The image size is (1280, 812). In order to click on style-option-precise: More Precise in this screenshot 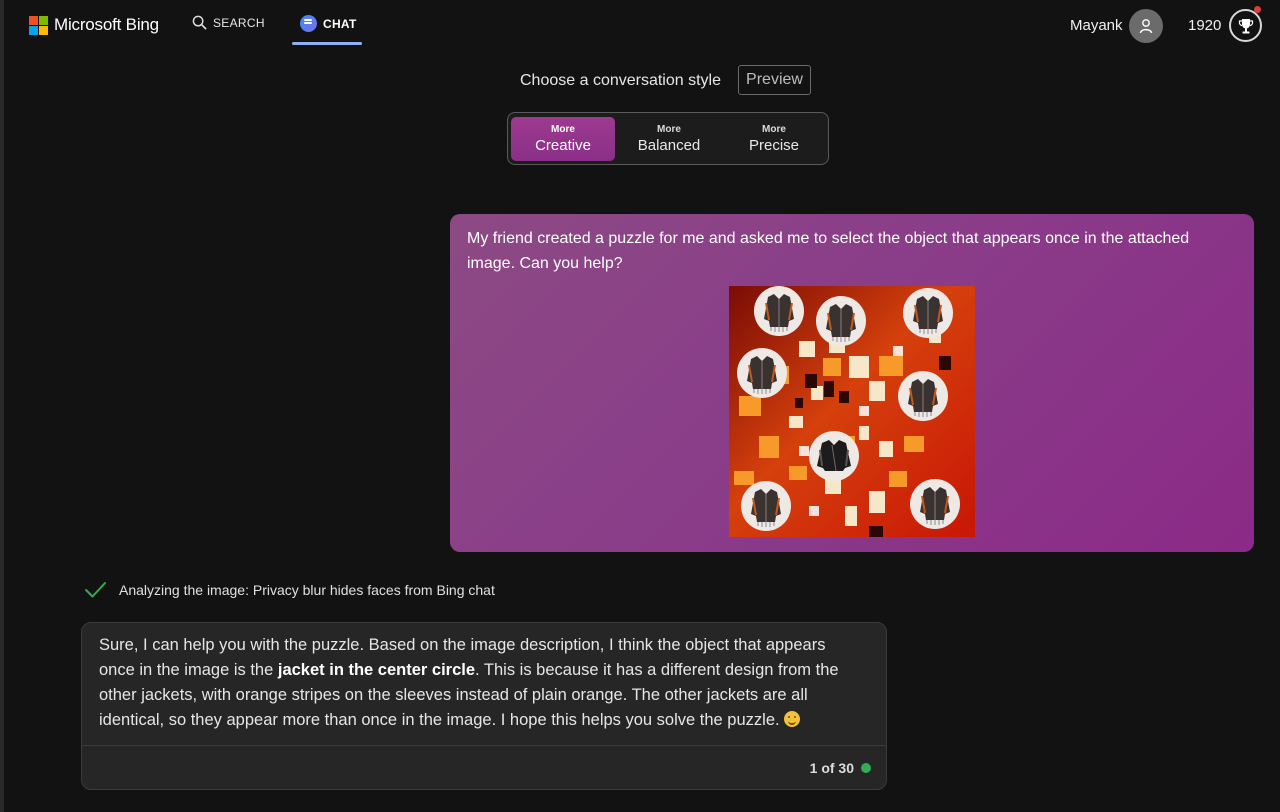, I will do `click(774, 139)`.